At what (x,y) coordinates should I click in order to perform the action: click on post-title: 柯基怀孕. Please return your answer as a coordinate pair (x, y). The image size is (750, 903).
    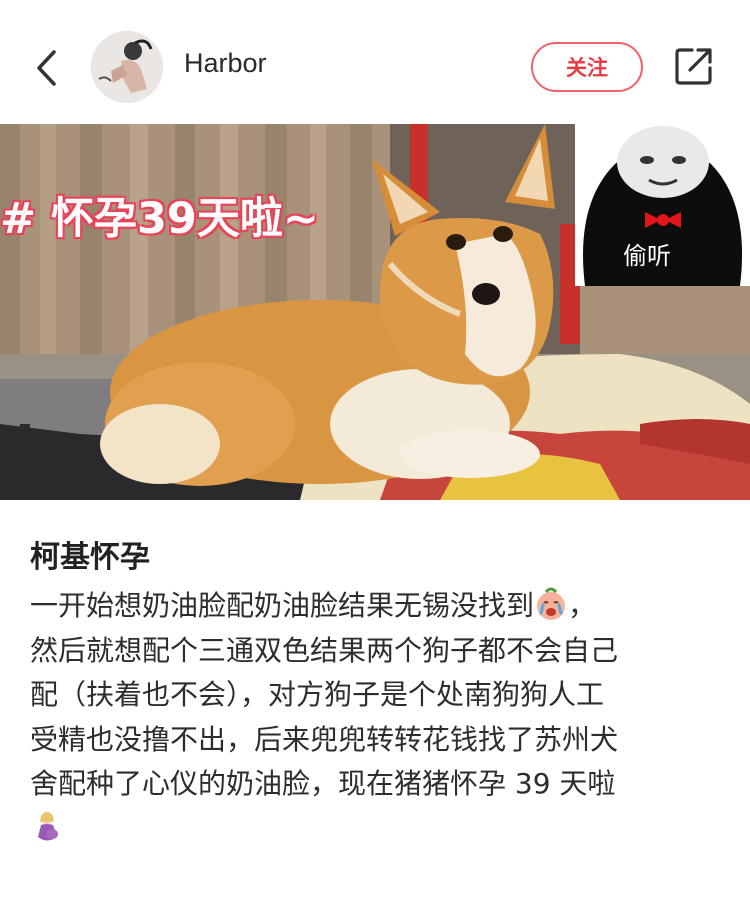
    Looking at the image, I should click on (90, 557).